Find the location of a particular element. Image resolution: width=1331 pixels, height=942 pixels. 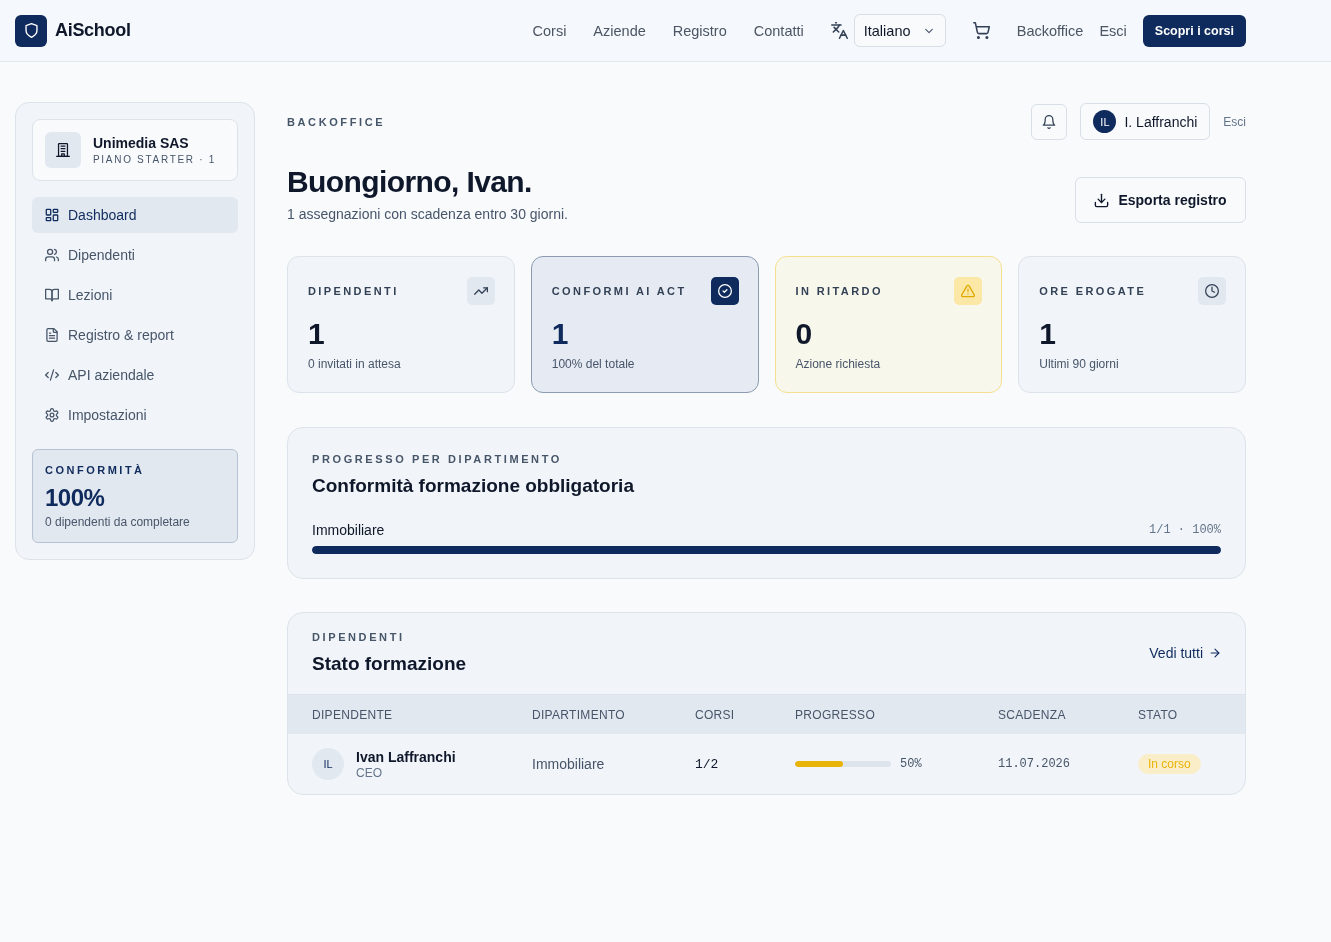

section-title: Stato formazione is located at coordinates (389, 664).